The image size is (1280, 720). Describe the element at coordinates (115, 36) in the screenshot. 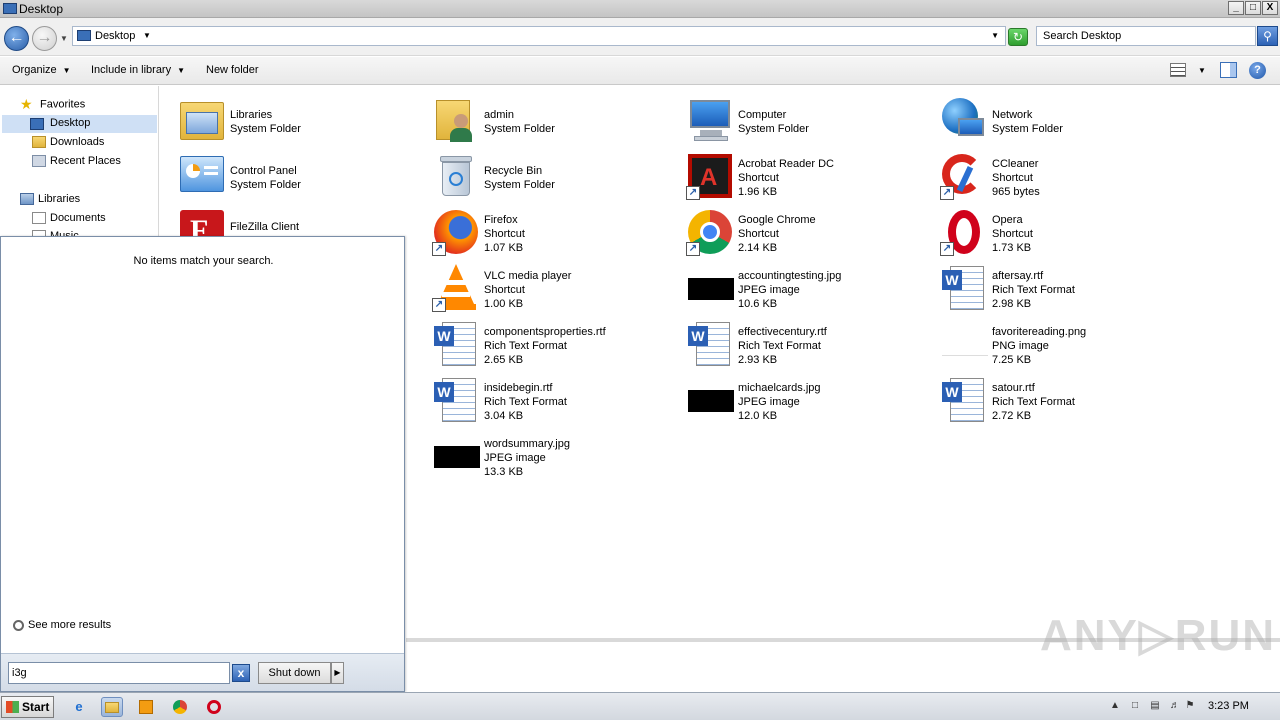

I see `address-breadcrumb-desktop: Desktop` at that location.